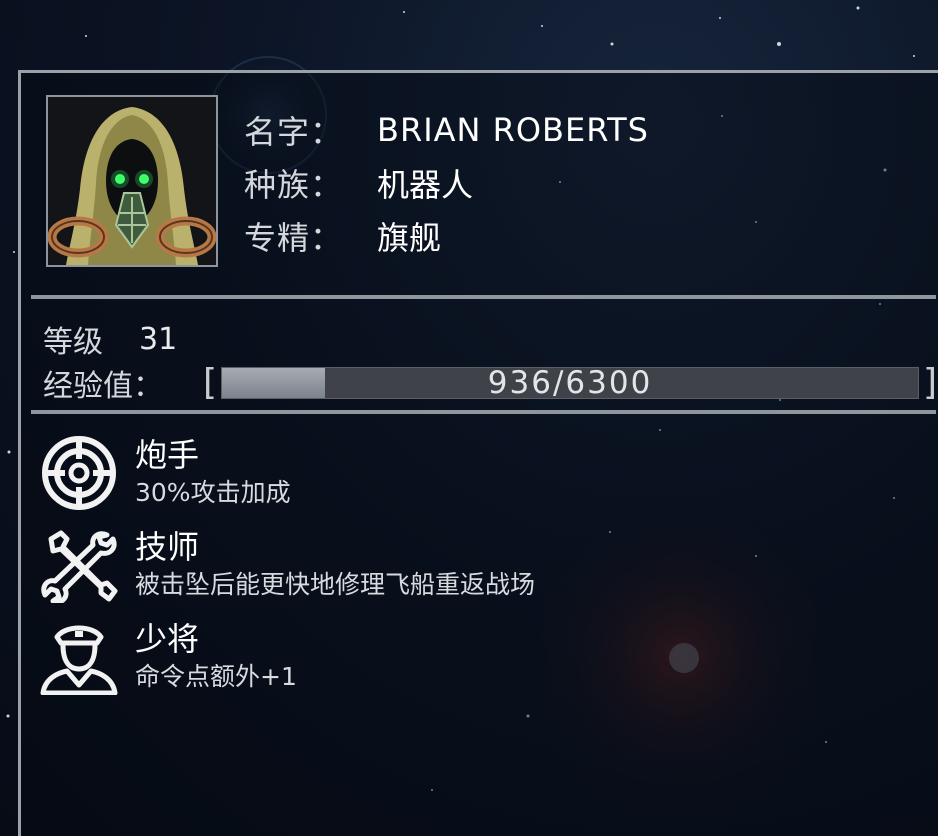  What do you see at coordinates (294, 131) in the screenshot?
I see `name-label: 名字：` at bounding box center [294, 131].